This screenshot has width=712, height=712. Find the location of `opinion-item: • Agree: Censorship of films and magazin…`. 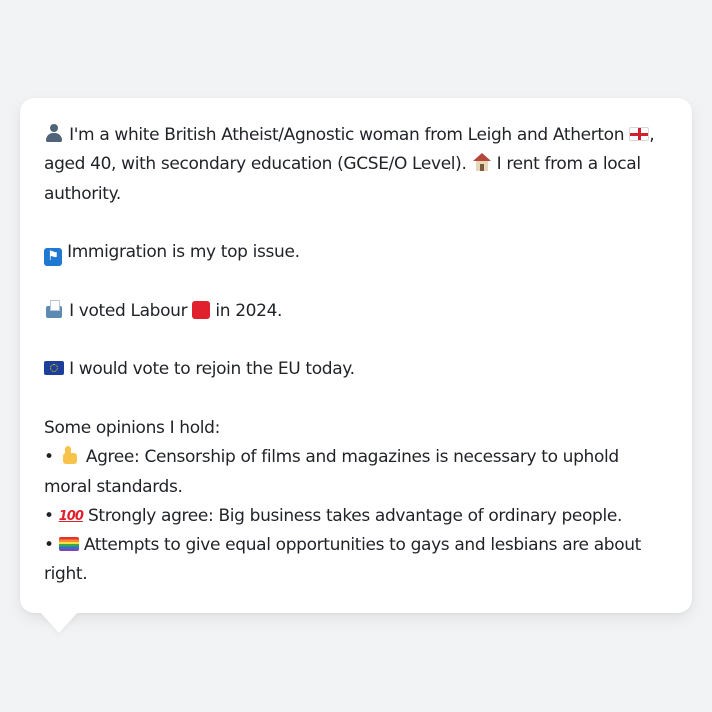

opinion-item: • Agree: Censorship of films and magazin… is located at coordinates (356, 472).